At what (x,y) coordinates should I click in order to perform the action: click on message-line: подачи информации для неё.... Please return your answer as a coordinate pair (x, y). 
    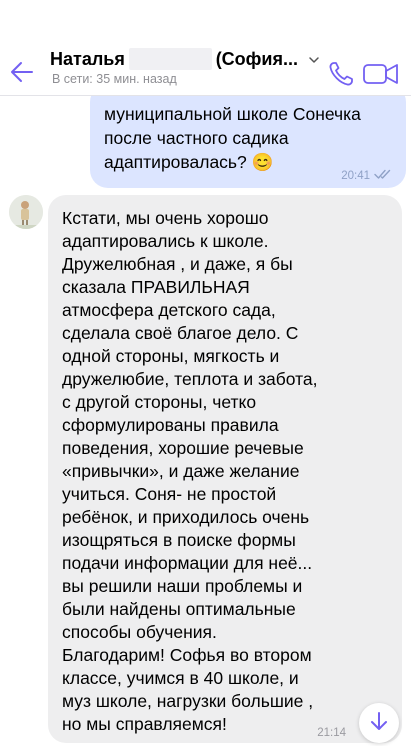
    Looking at the image, I should click on (187, 563).